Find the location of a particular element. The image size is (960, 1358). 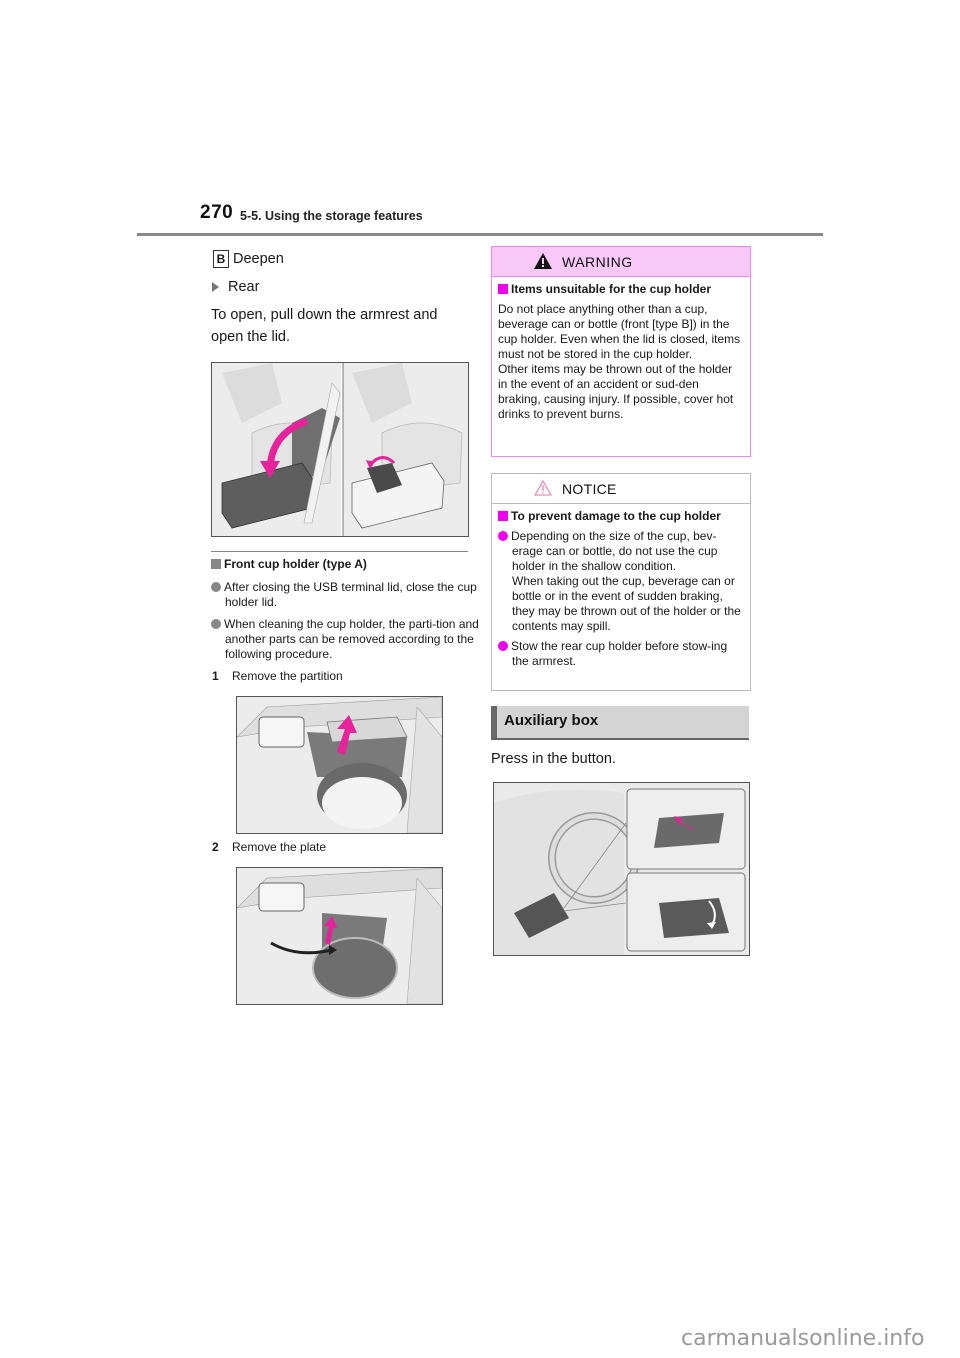

armrest-figure is located at coordinates (340, 449).